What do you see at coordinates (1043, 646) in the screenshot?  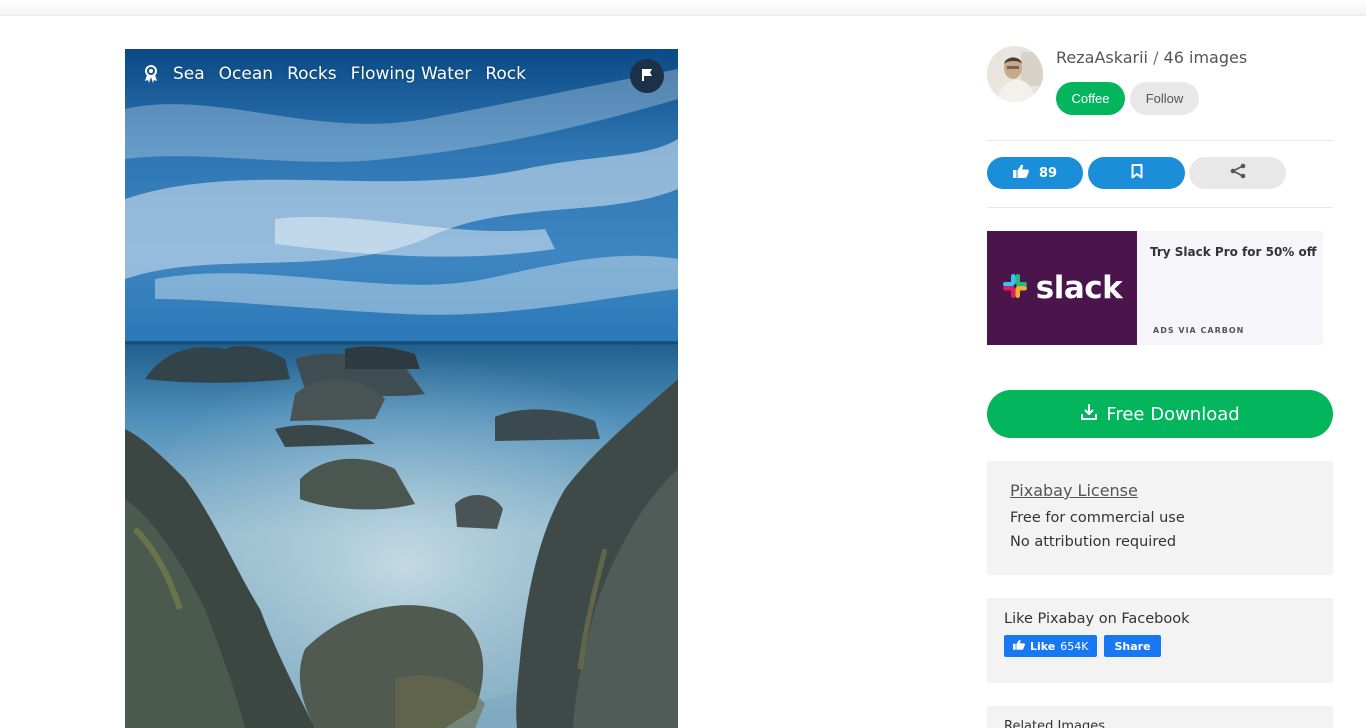 I see `facebook-like-label: Like` at bounding box center [1043, 646].